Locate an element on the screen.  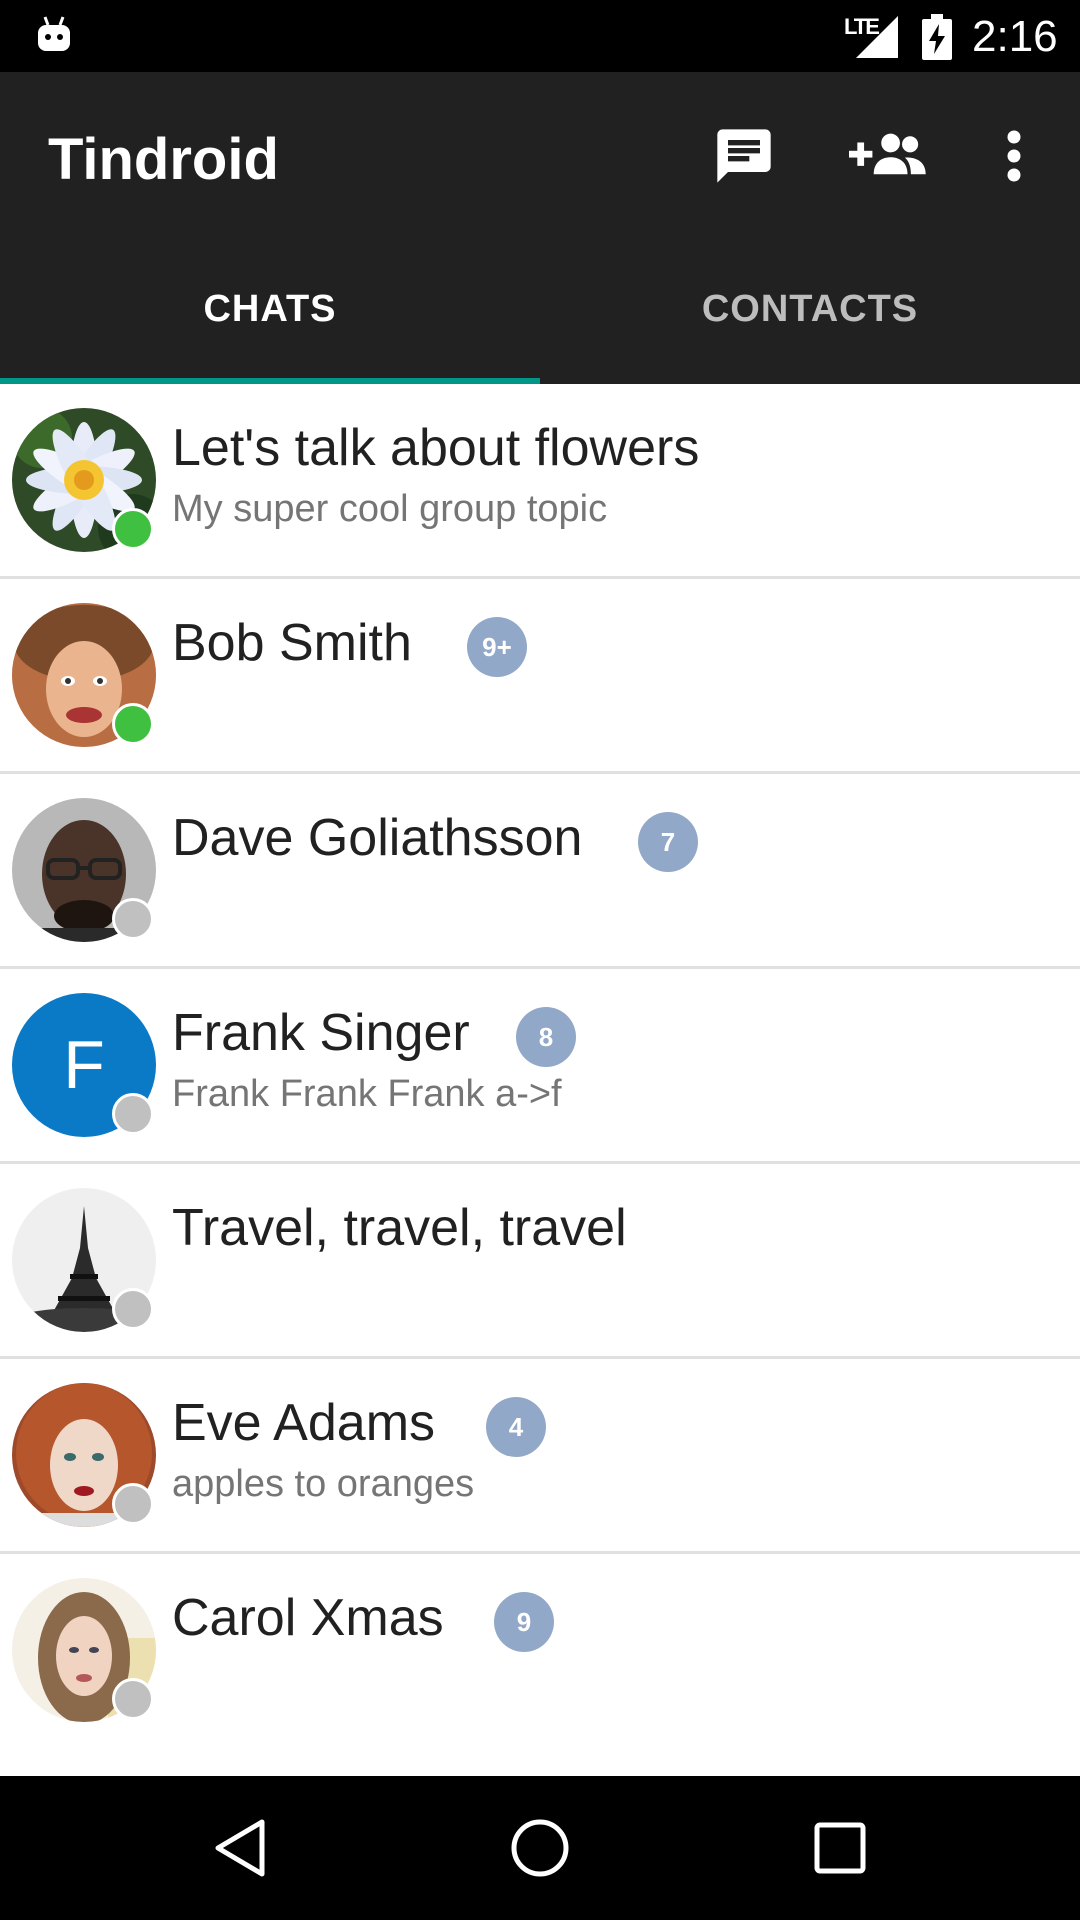
chat-subtitle: apples to oranges is located at coordinates (323, 1484).